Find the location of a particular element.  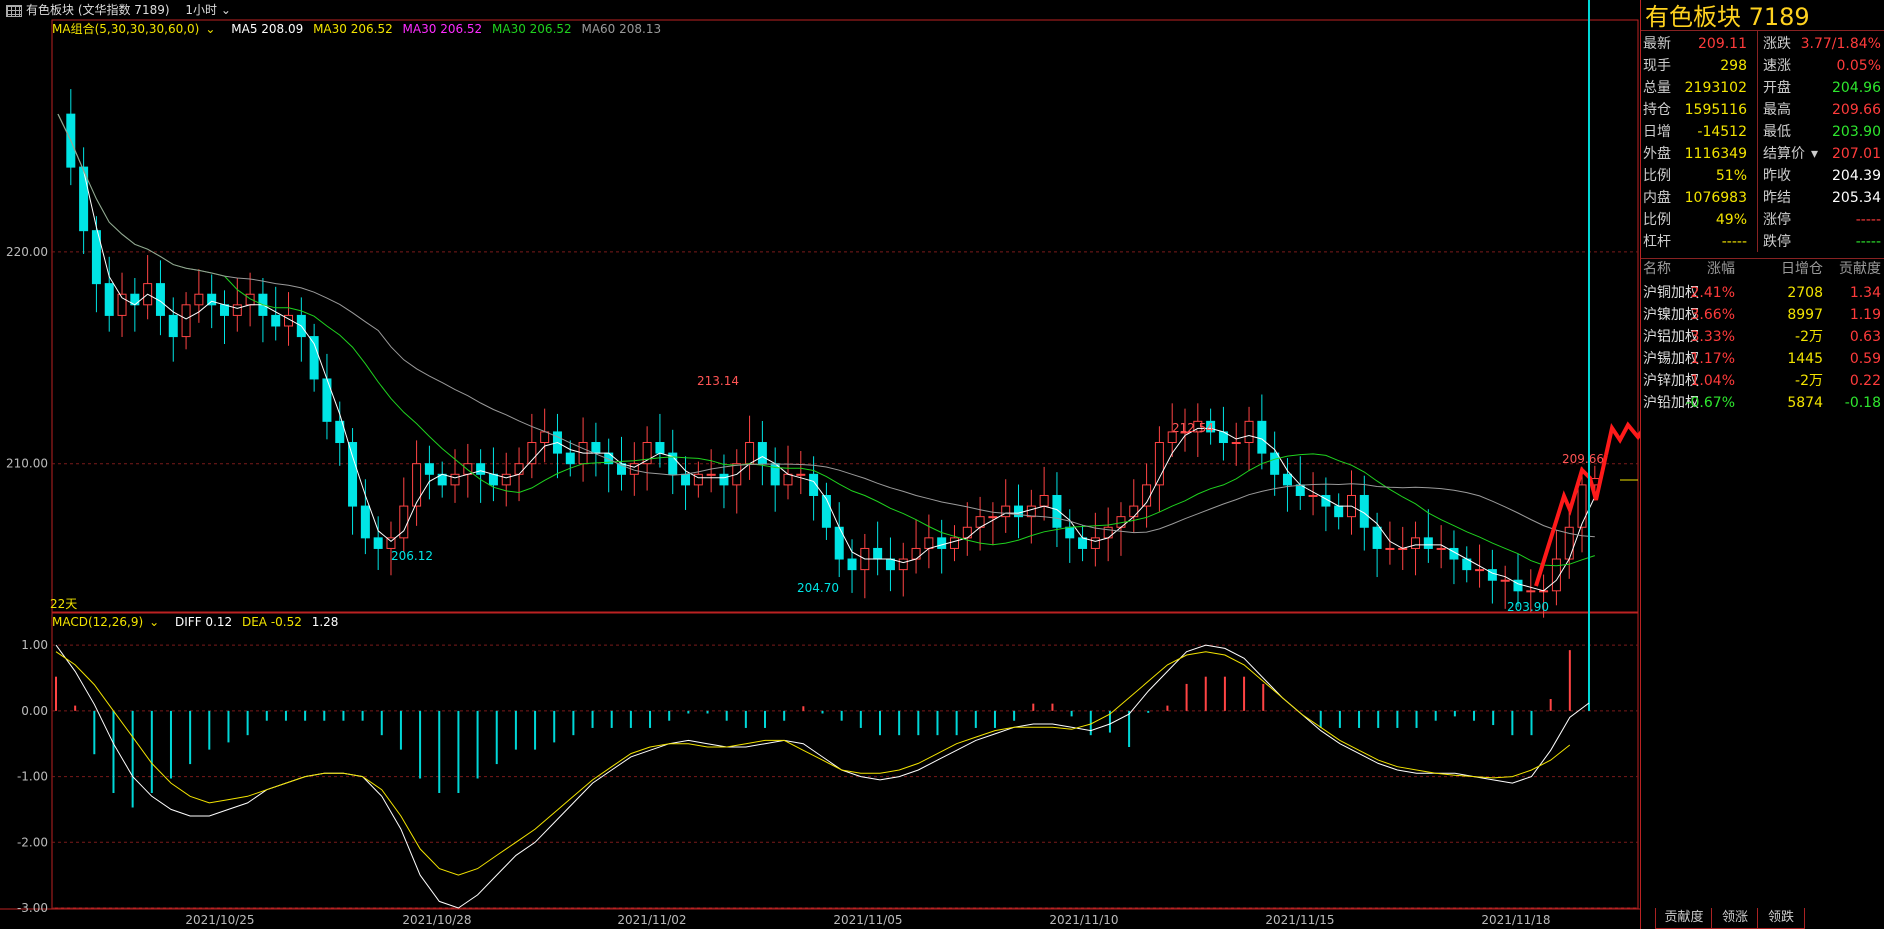

x-tick-label: 2021/11/02 is located at coordinates (651, 920).